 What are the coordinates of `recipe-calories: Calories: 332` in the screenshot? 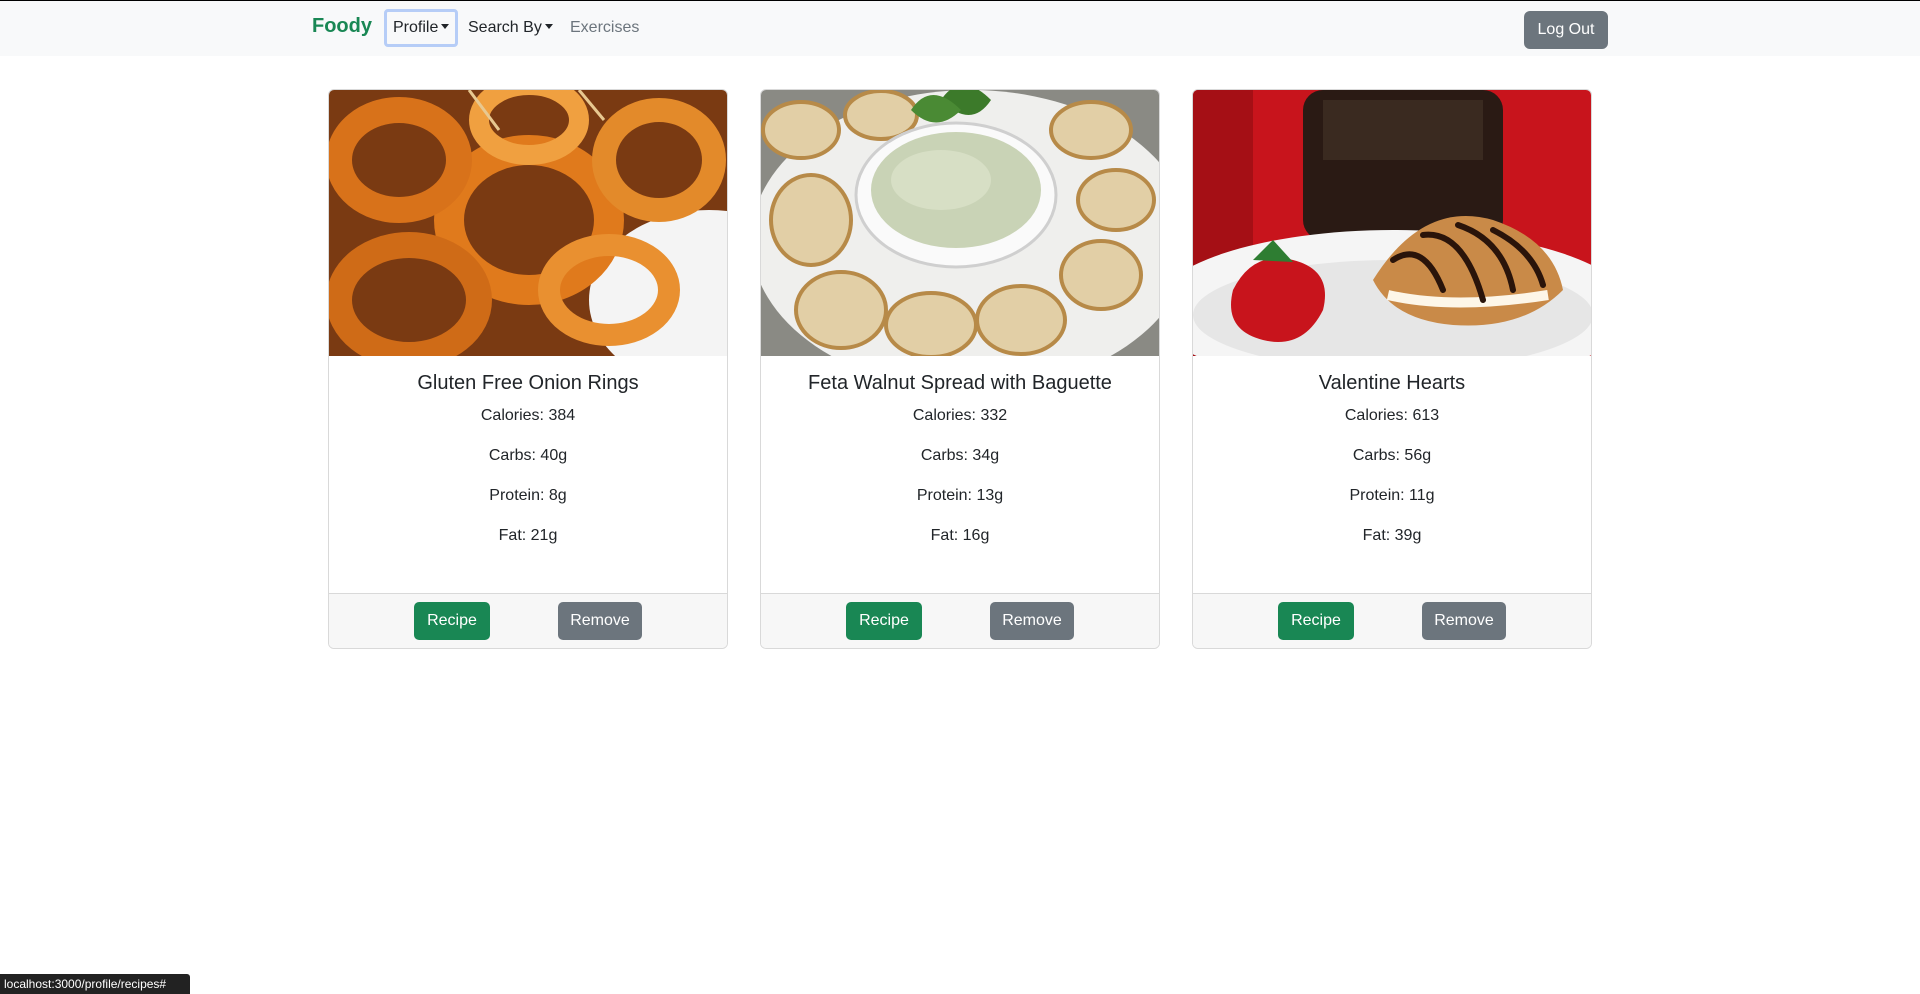 It's located at (960, 415).